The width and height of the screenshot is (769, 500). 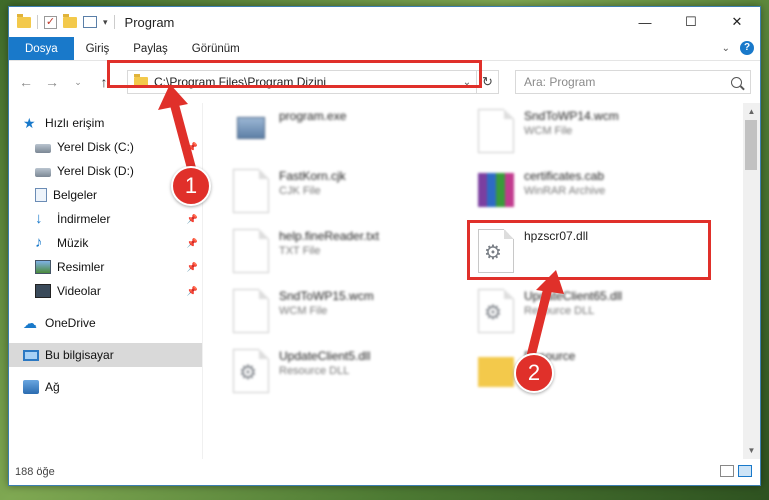 What do you see at coordinates (645, 22) in the screenshot?
I see `minimize-button: —` at bounding box center [645, 22].